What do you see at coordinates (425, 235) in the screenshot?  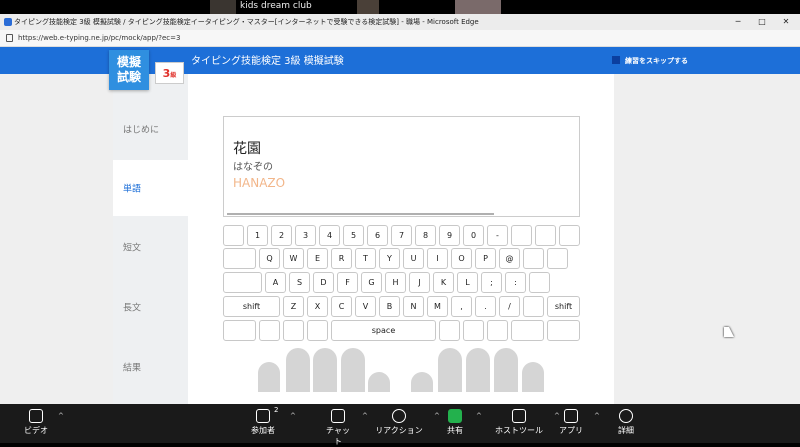 I see `keyboard-key: 8` at bounding box center [425, 235].